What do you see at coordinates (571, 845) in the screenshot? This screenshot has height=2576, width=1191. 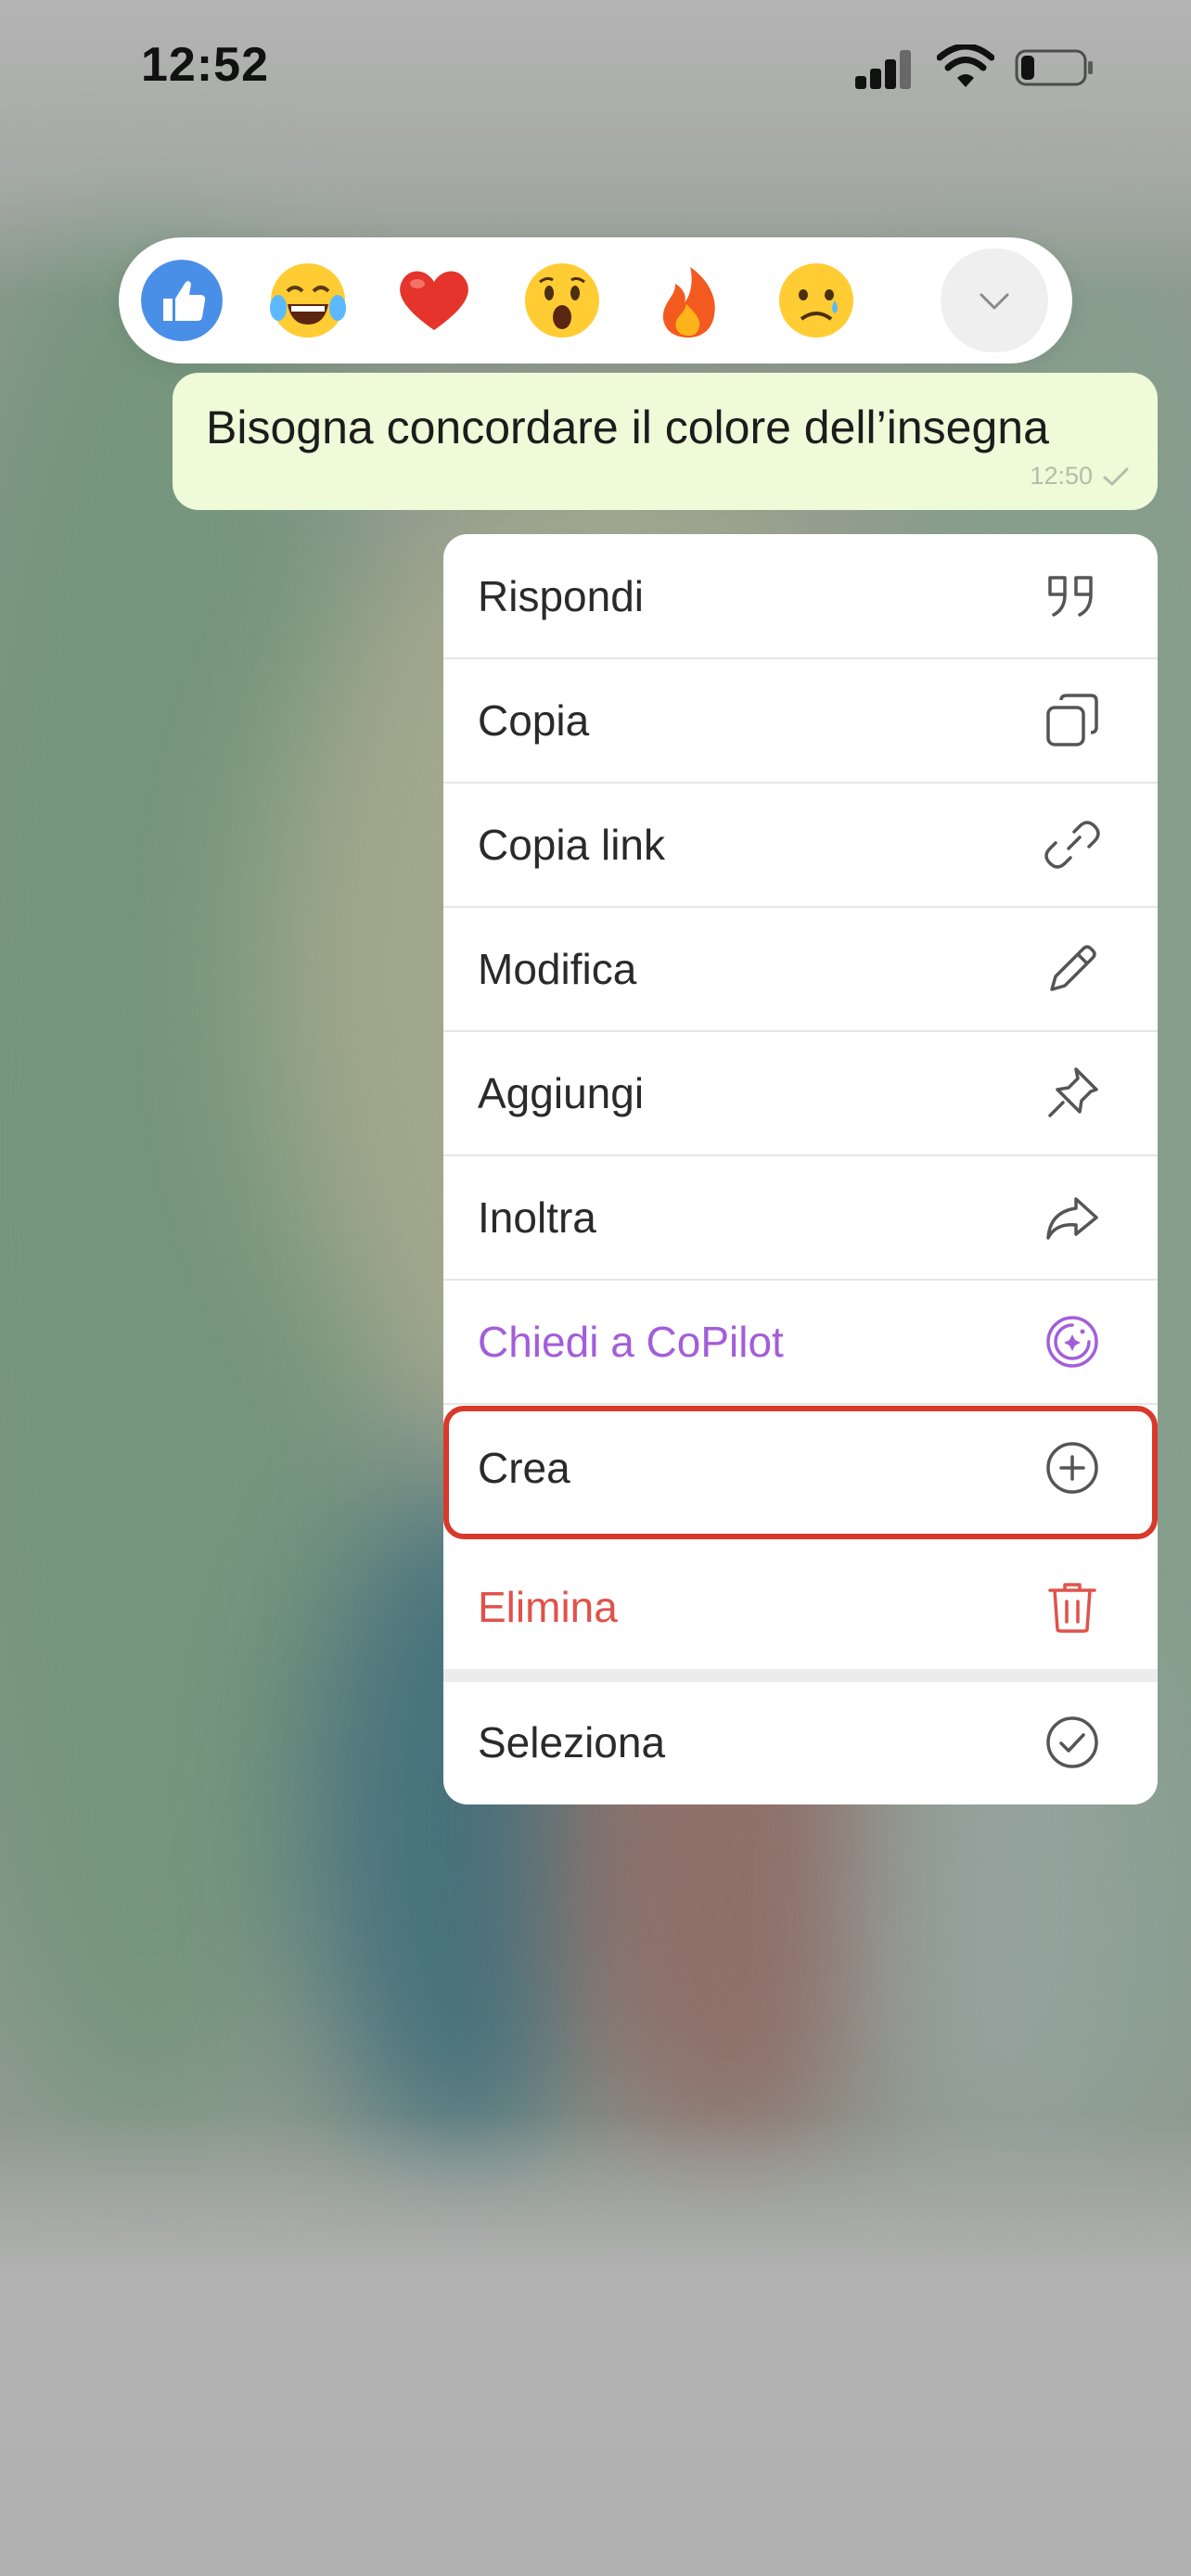 I see `menu-item-label: Copia link` at bounding box center [571, 845].